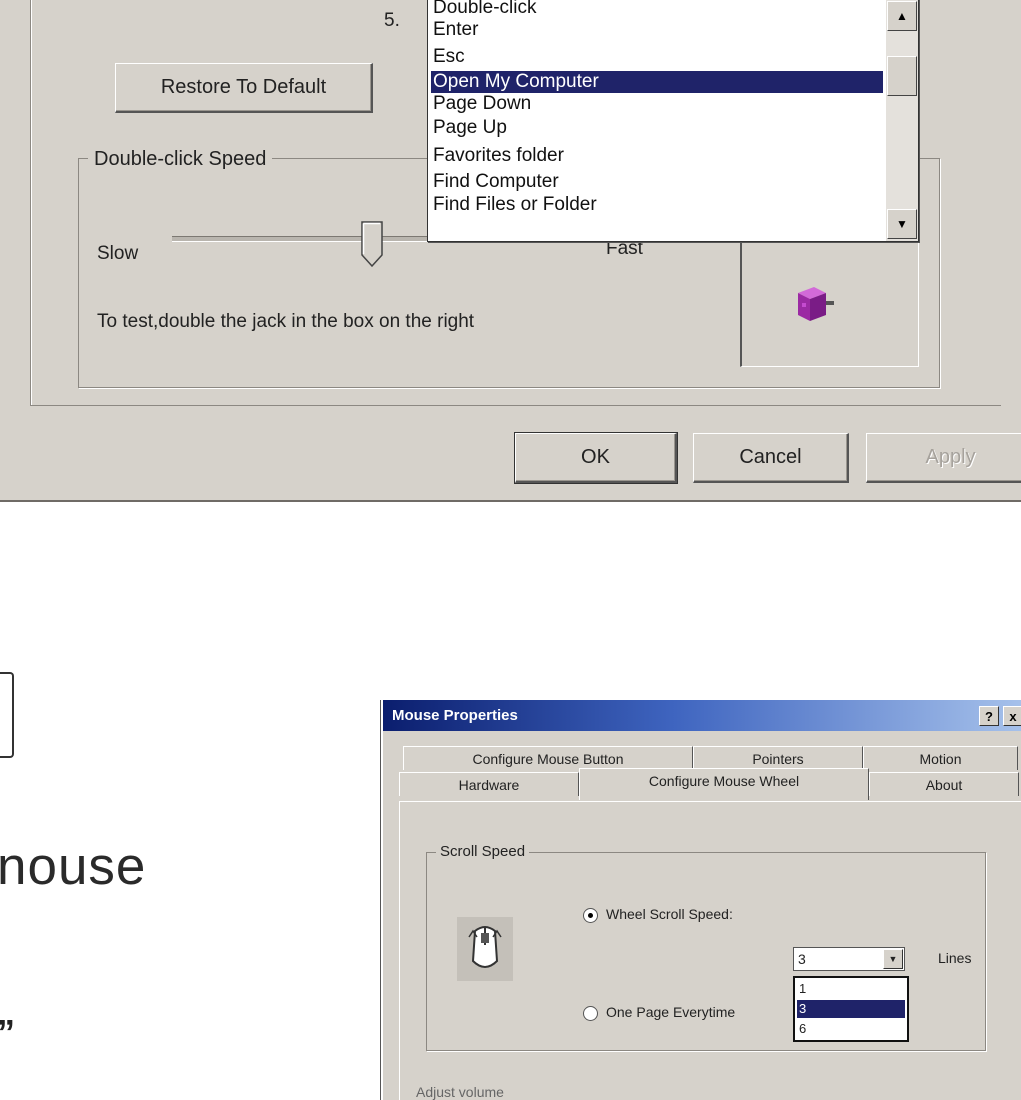 The width and height of the screenshot is (1021, 1100). Describe the element at coordinates (989, 716) in the screenshot. I see `help-icon: ?` at that location.